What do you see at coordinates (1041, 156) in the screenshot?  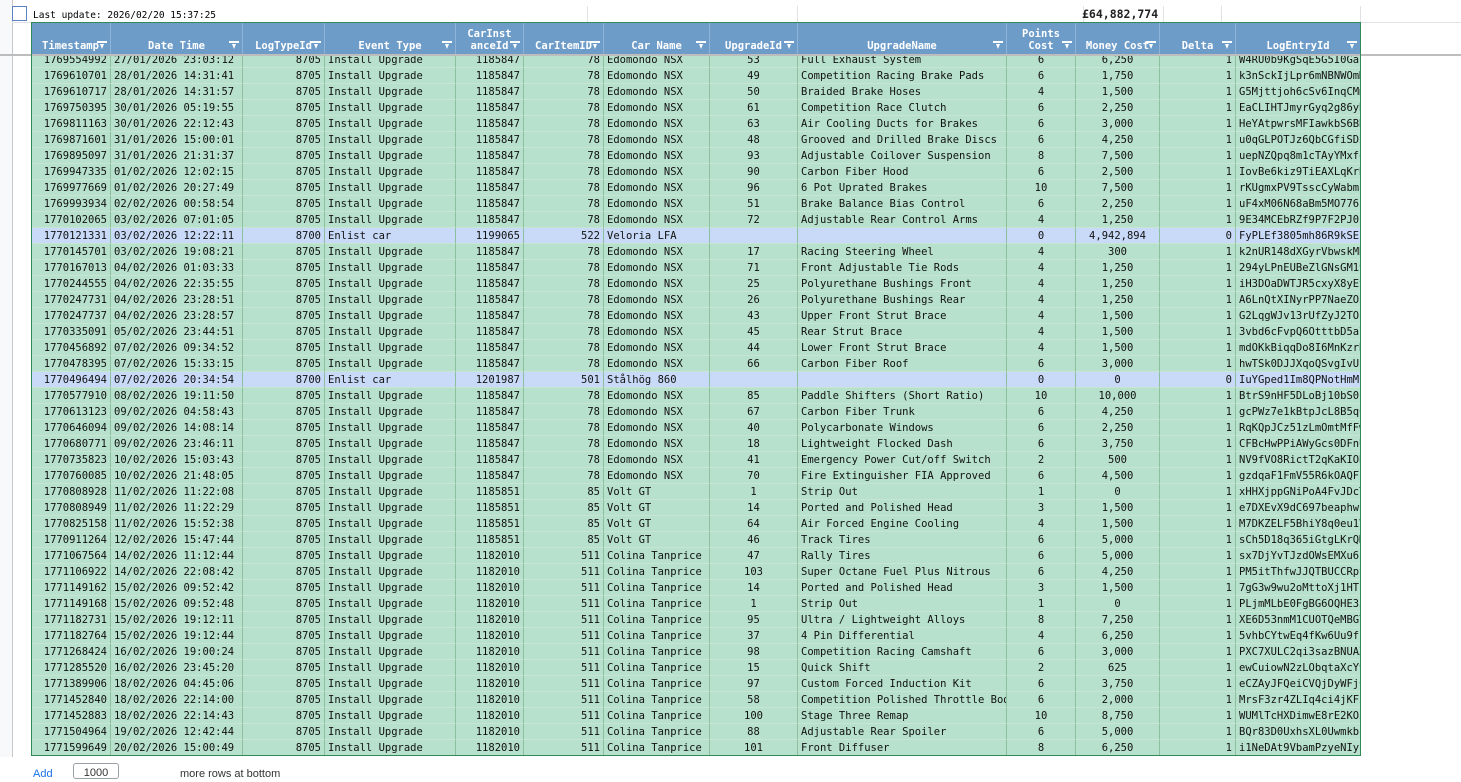 I see `cell-pc: 8` at bounding box center [1041, 156].